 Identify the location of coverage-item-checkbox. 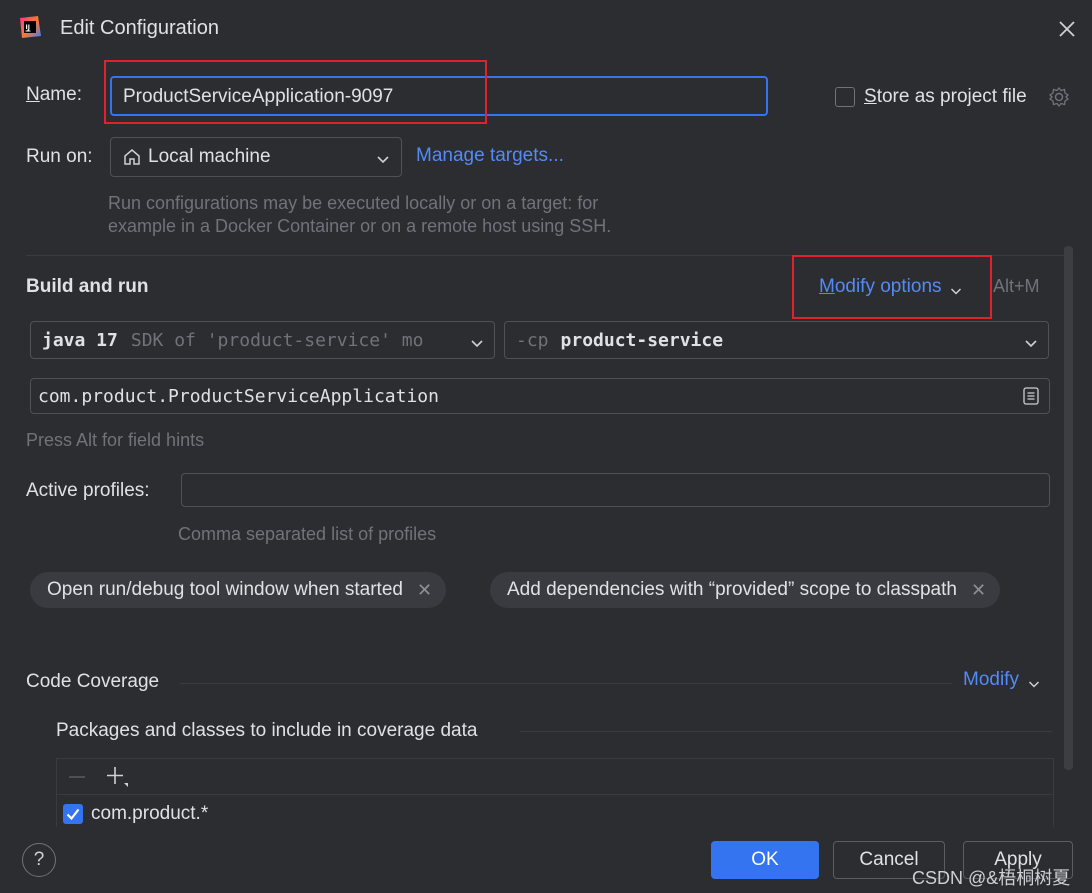
(73, 814).